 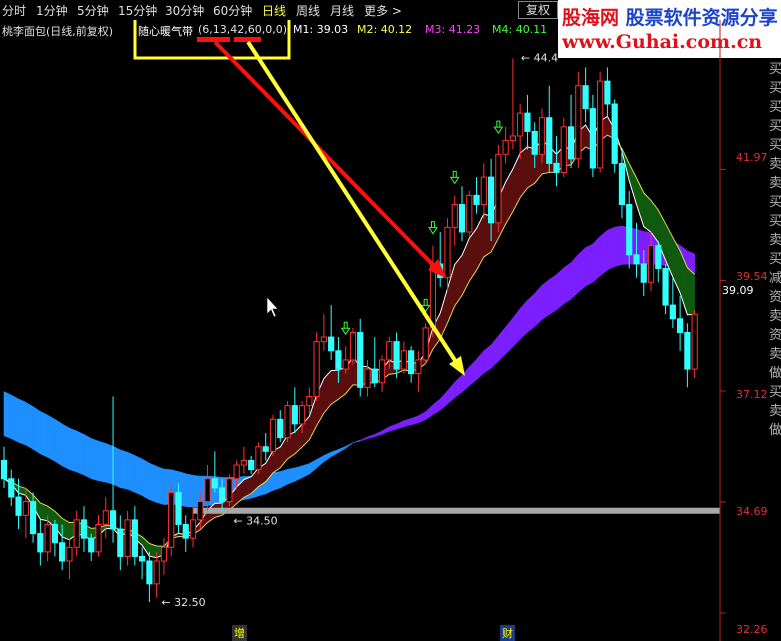 What do you see at coordinates (456, 510) in the screenshot?
I see `support-bar` at bounding box center [456, 510].